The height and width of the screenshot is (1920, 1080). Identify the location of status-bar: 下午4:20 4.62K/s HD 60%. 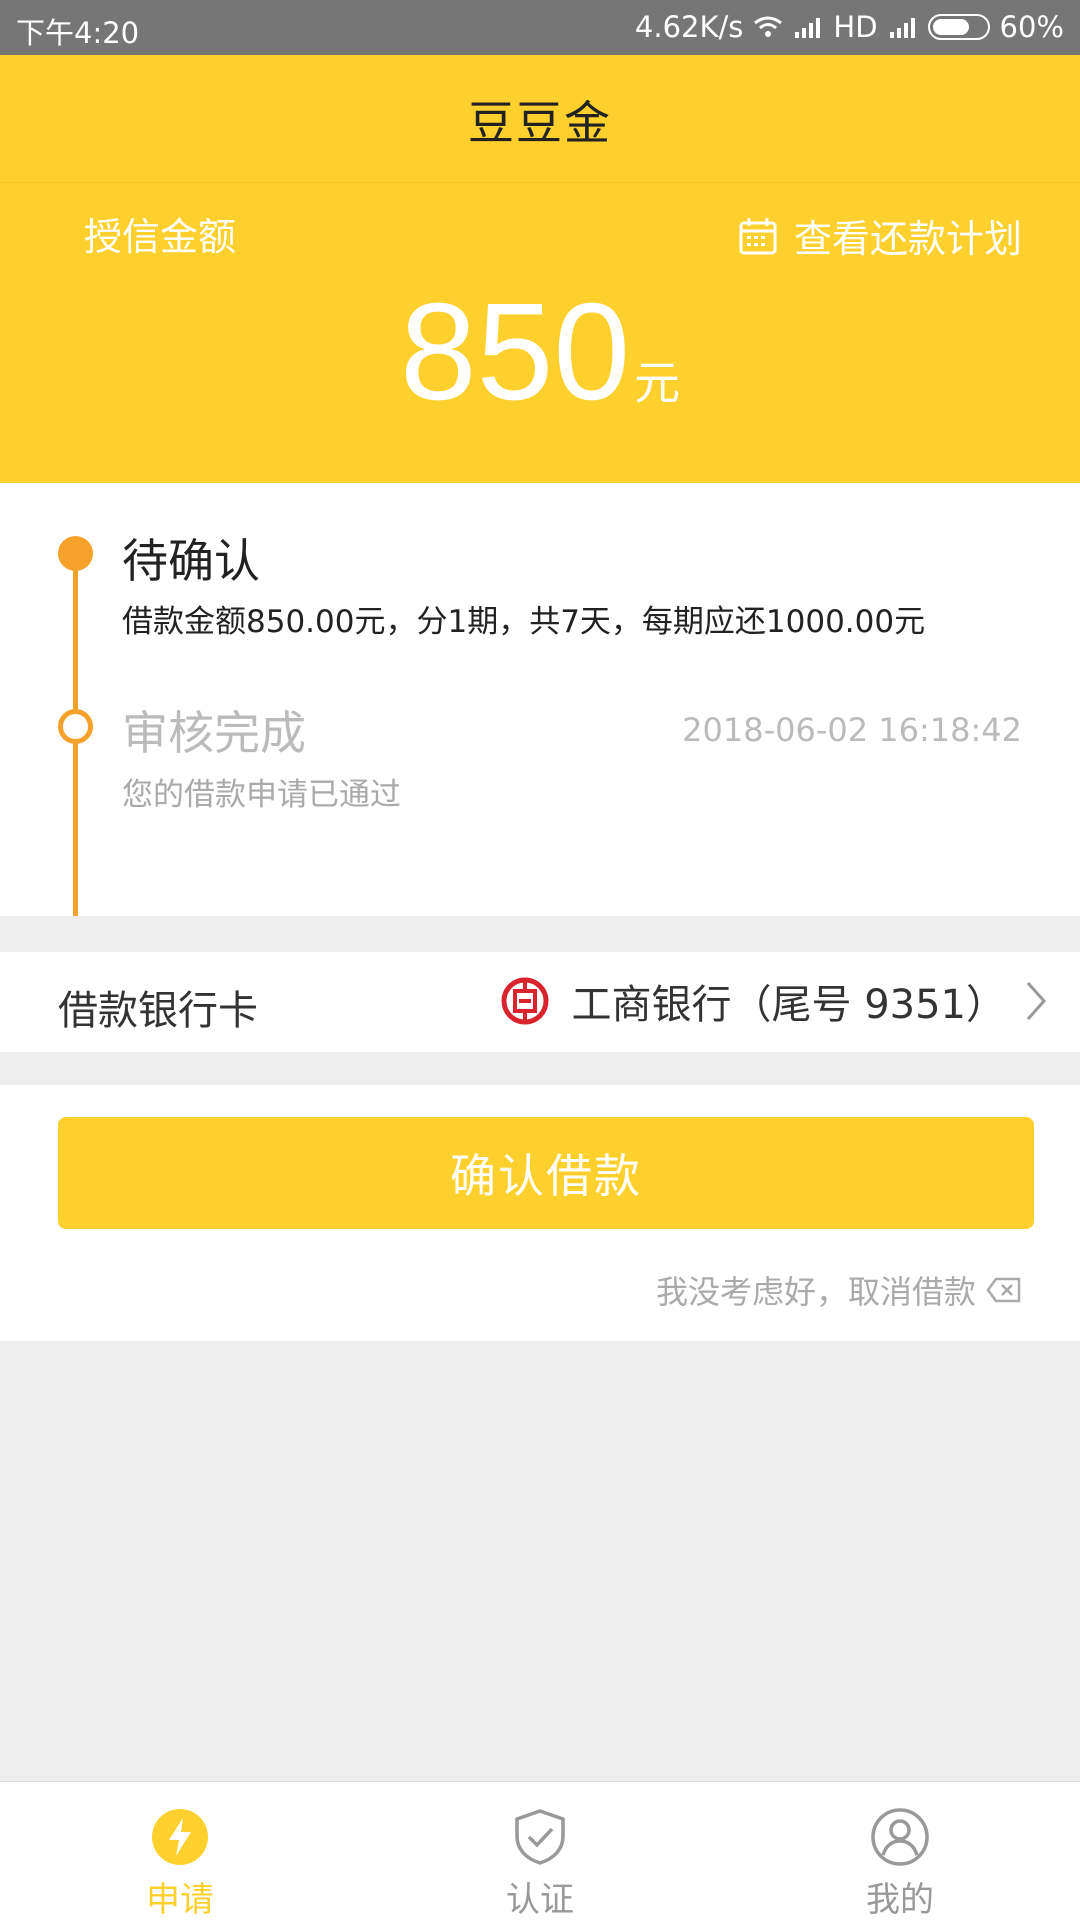
(540, 27).